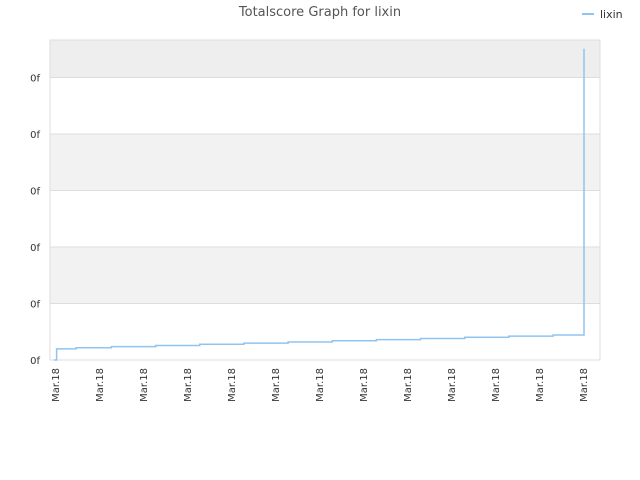 This screenshot has height=480, width=640. Describe the element at coordinates (611, 14) in the screenshot. I see `legend-label-lixin: lixin` at that location.